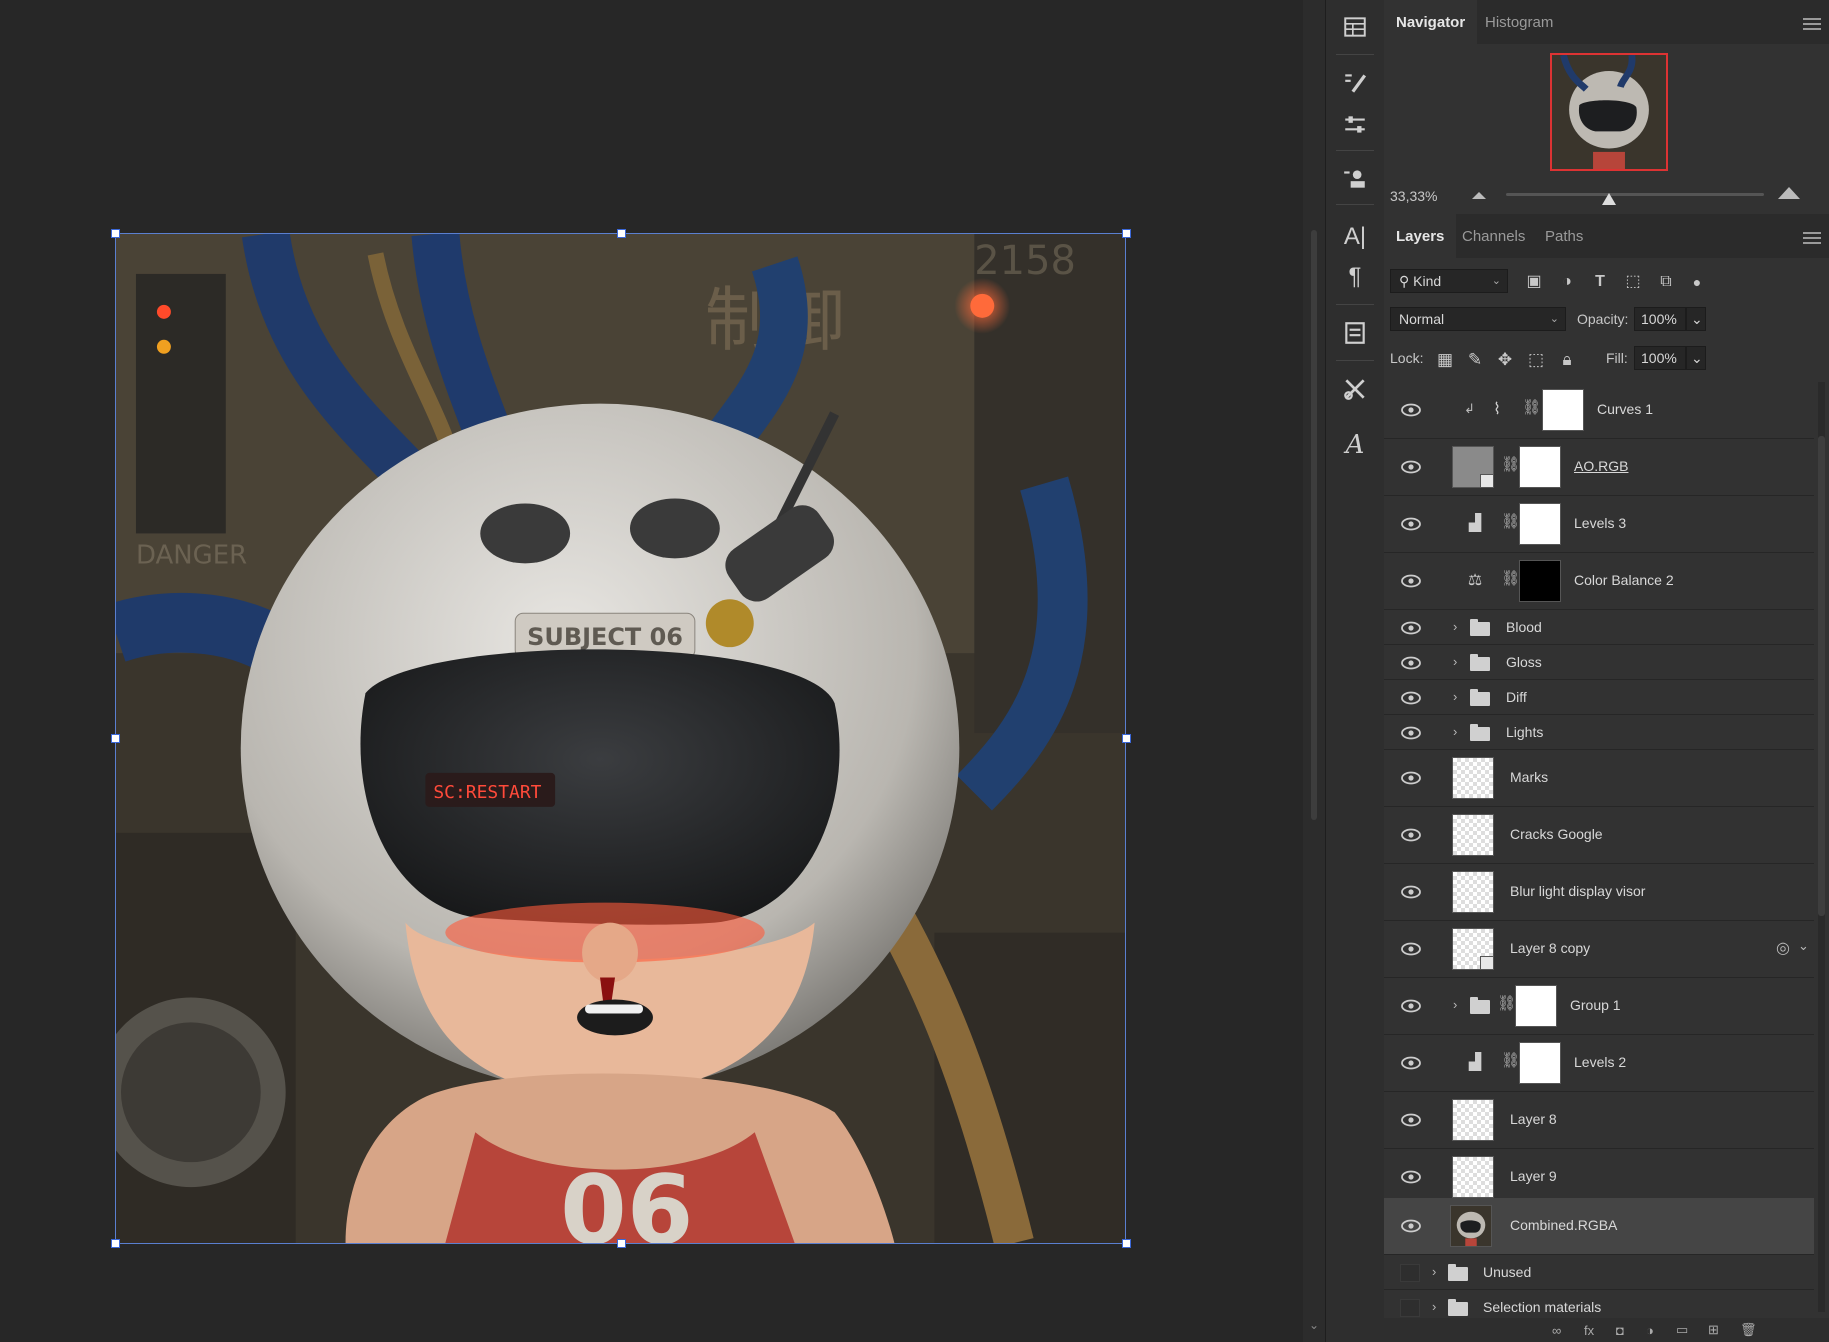 The image size is (1829, 1342). What do you see at coordinates (1567, 360) in the screenshot?
I see `lock-all-icon: 🔒︎` at bounding box center [1567, 360].